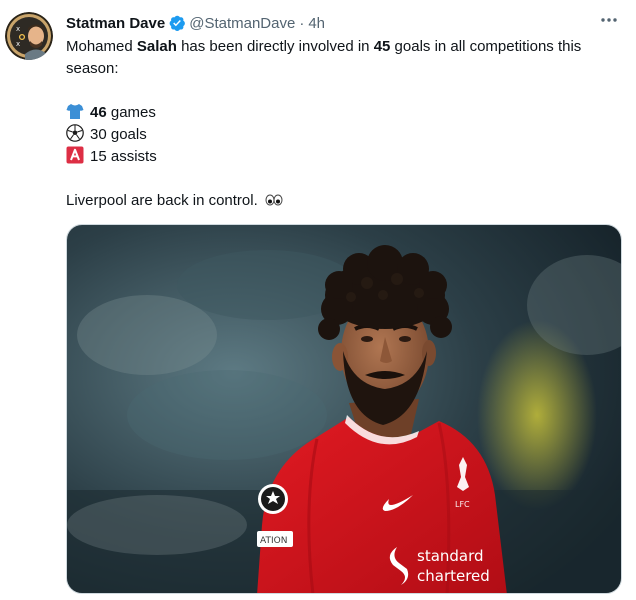 The image size is (636, 600). I want to click on more-options-icon, so click(609, 20).